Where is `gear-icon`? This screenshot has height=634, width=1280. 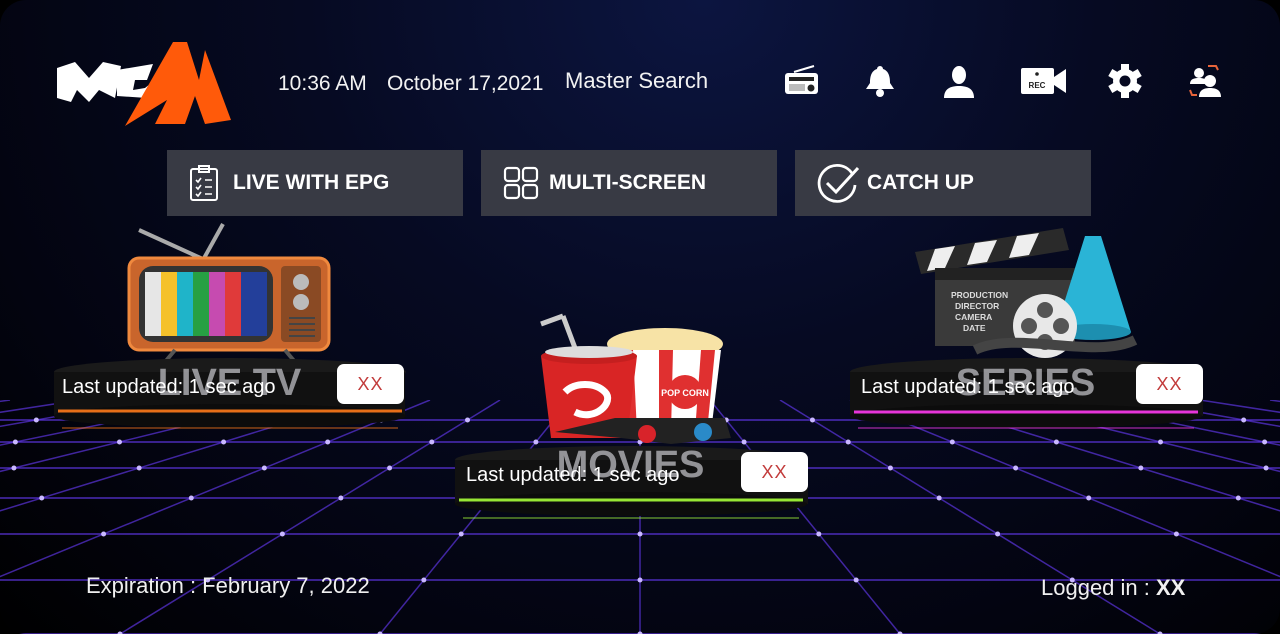 gear-icon is located at coordinates (1125, 81).